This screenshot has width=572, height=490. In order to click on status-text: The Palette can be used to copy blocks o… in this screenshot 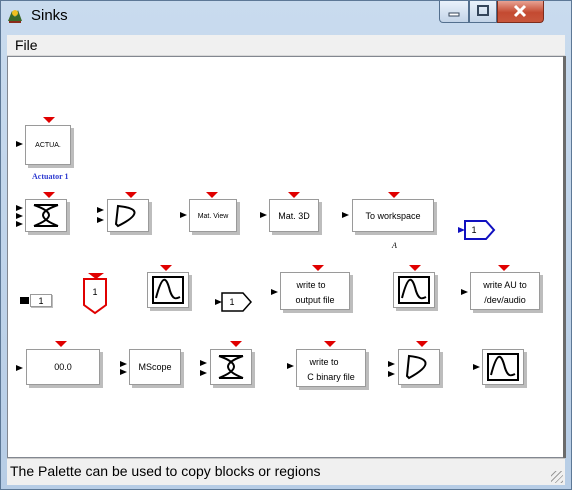, I will do `click(165, 471)`.